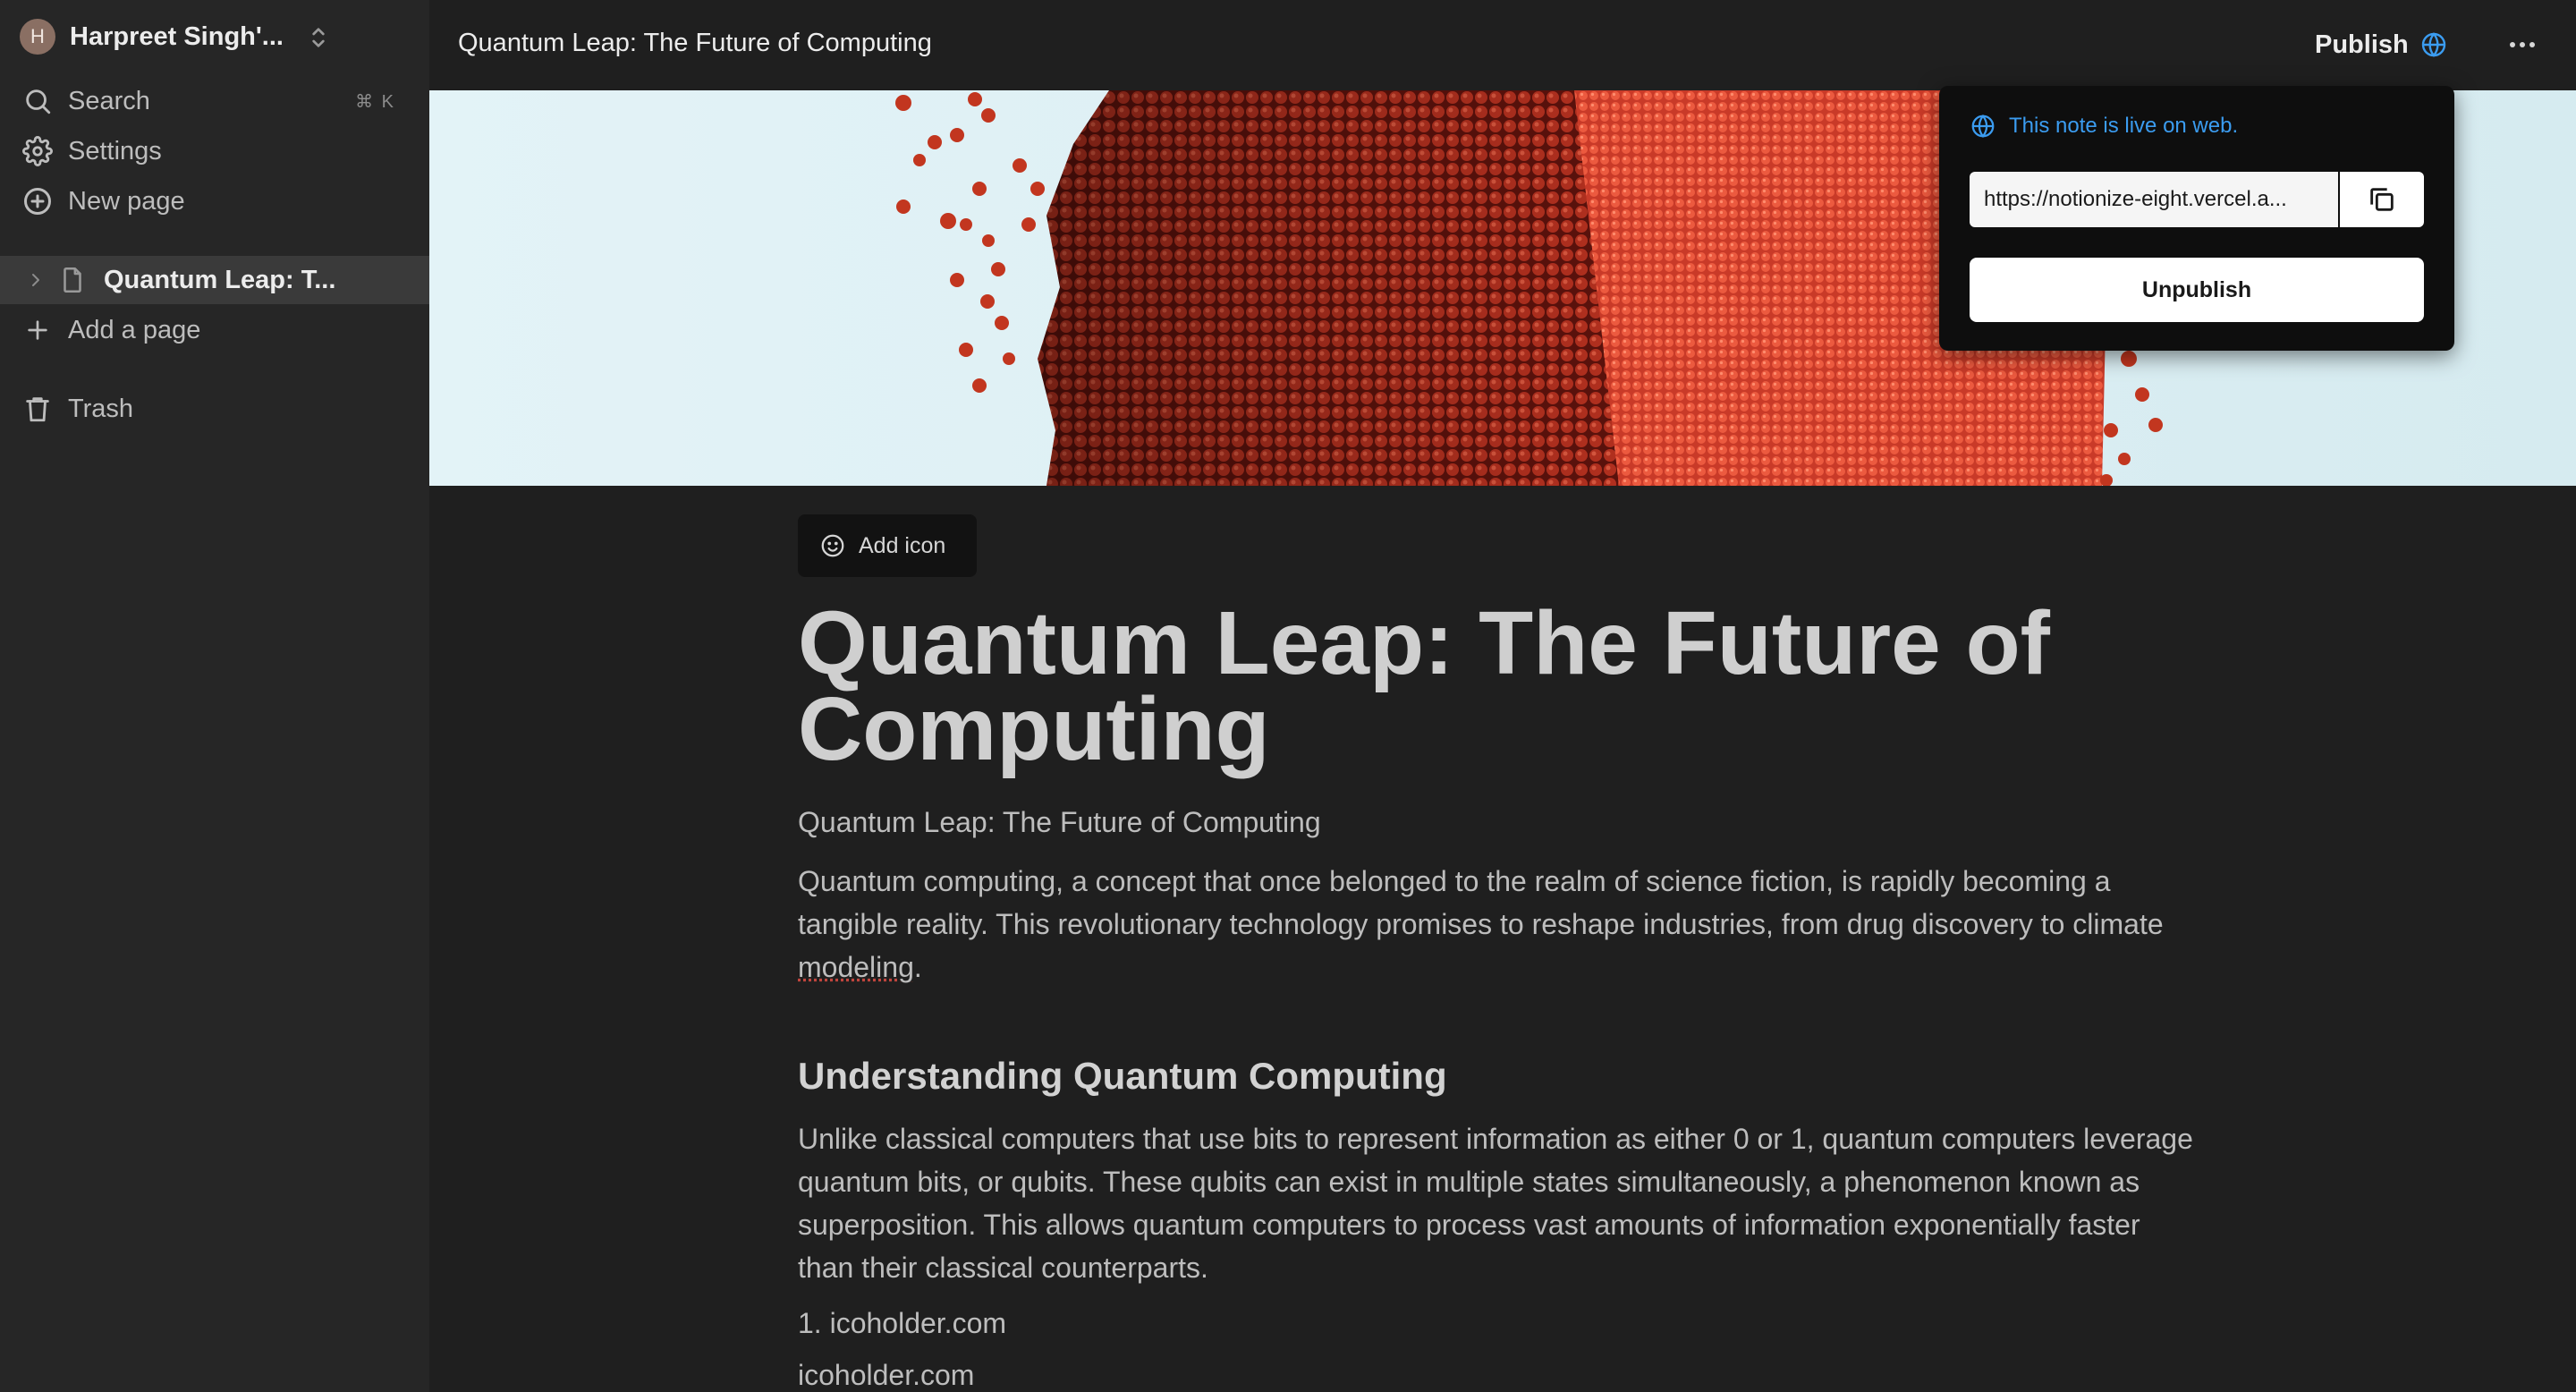 Image resolution: width=2576 pixels, height=1392 pixels. Describe the element at coordinates (126, 201) in the screenshot. I see `sidebar-item-label: New page` at that location.